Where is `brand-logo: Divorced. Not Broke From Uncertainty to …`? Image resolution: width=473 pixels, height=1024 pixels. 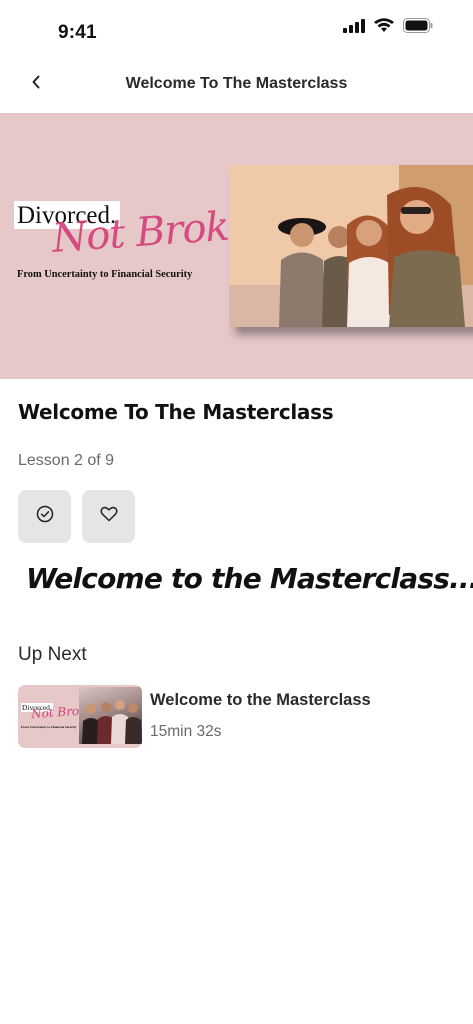
brand-logo: Divorced. Not Broke From Uncertainty to … is located at coordinates (133, 240).